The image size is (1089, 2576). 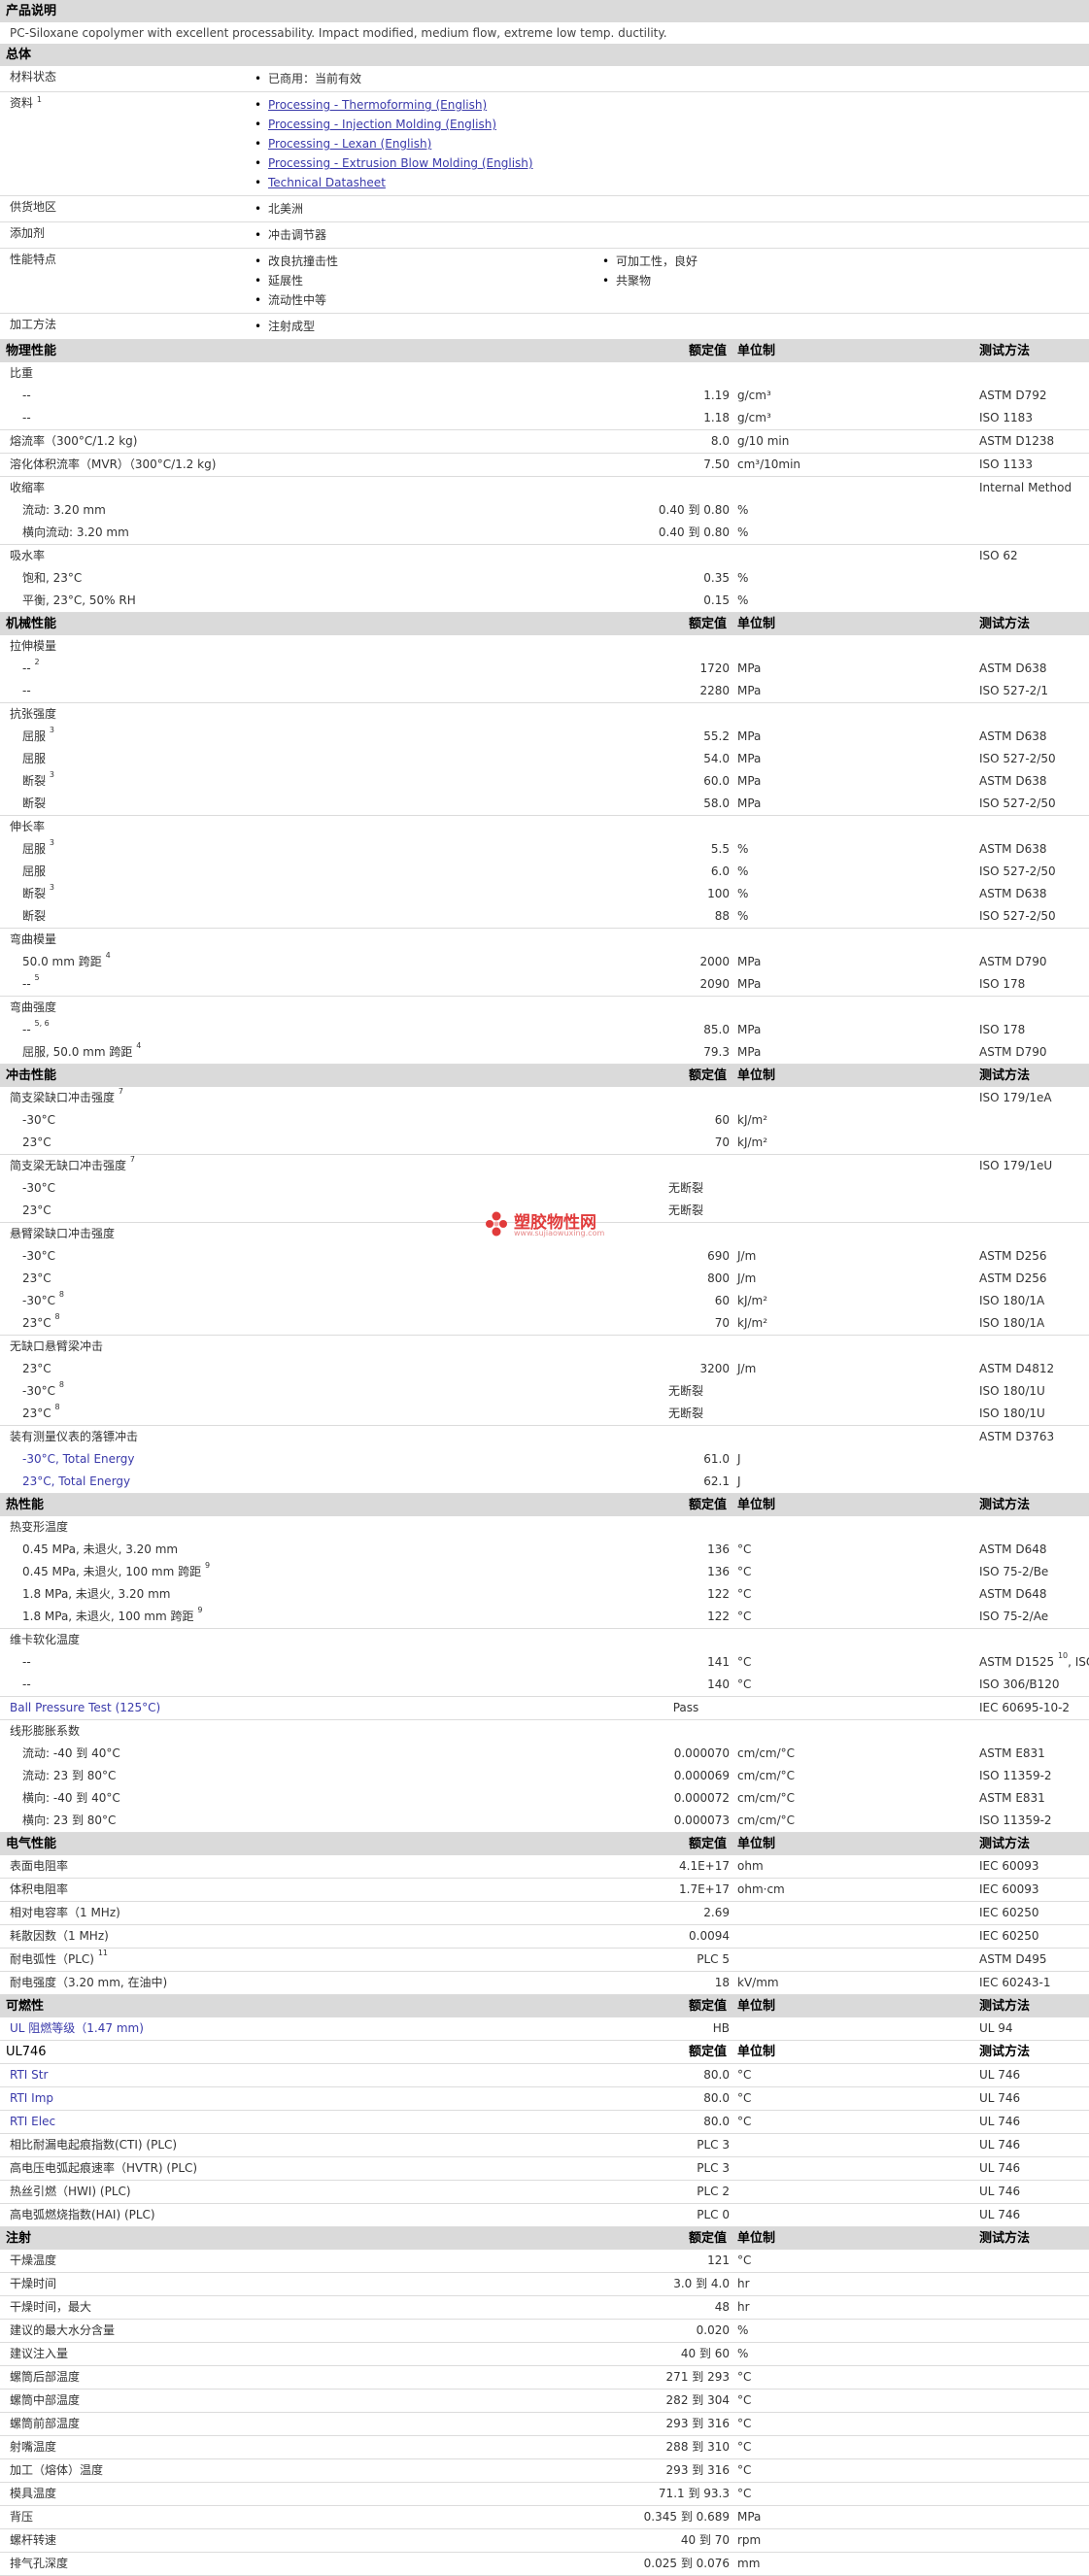 What do you see at coordinates (544, 2261) in the screenshot?
I see `property-row: 干燥温度 121 °C` at bounding box center [544, 2261].